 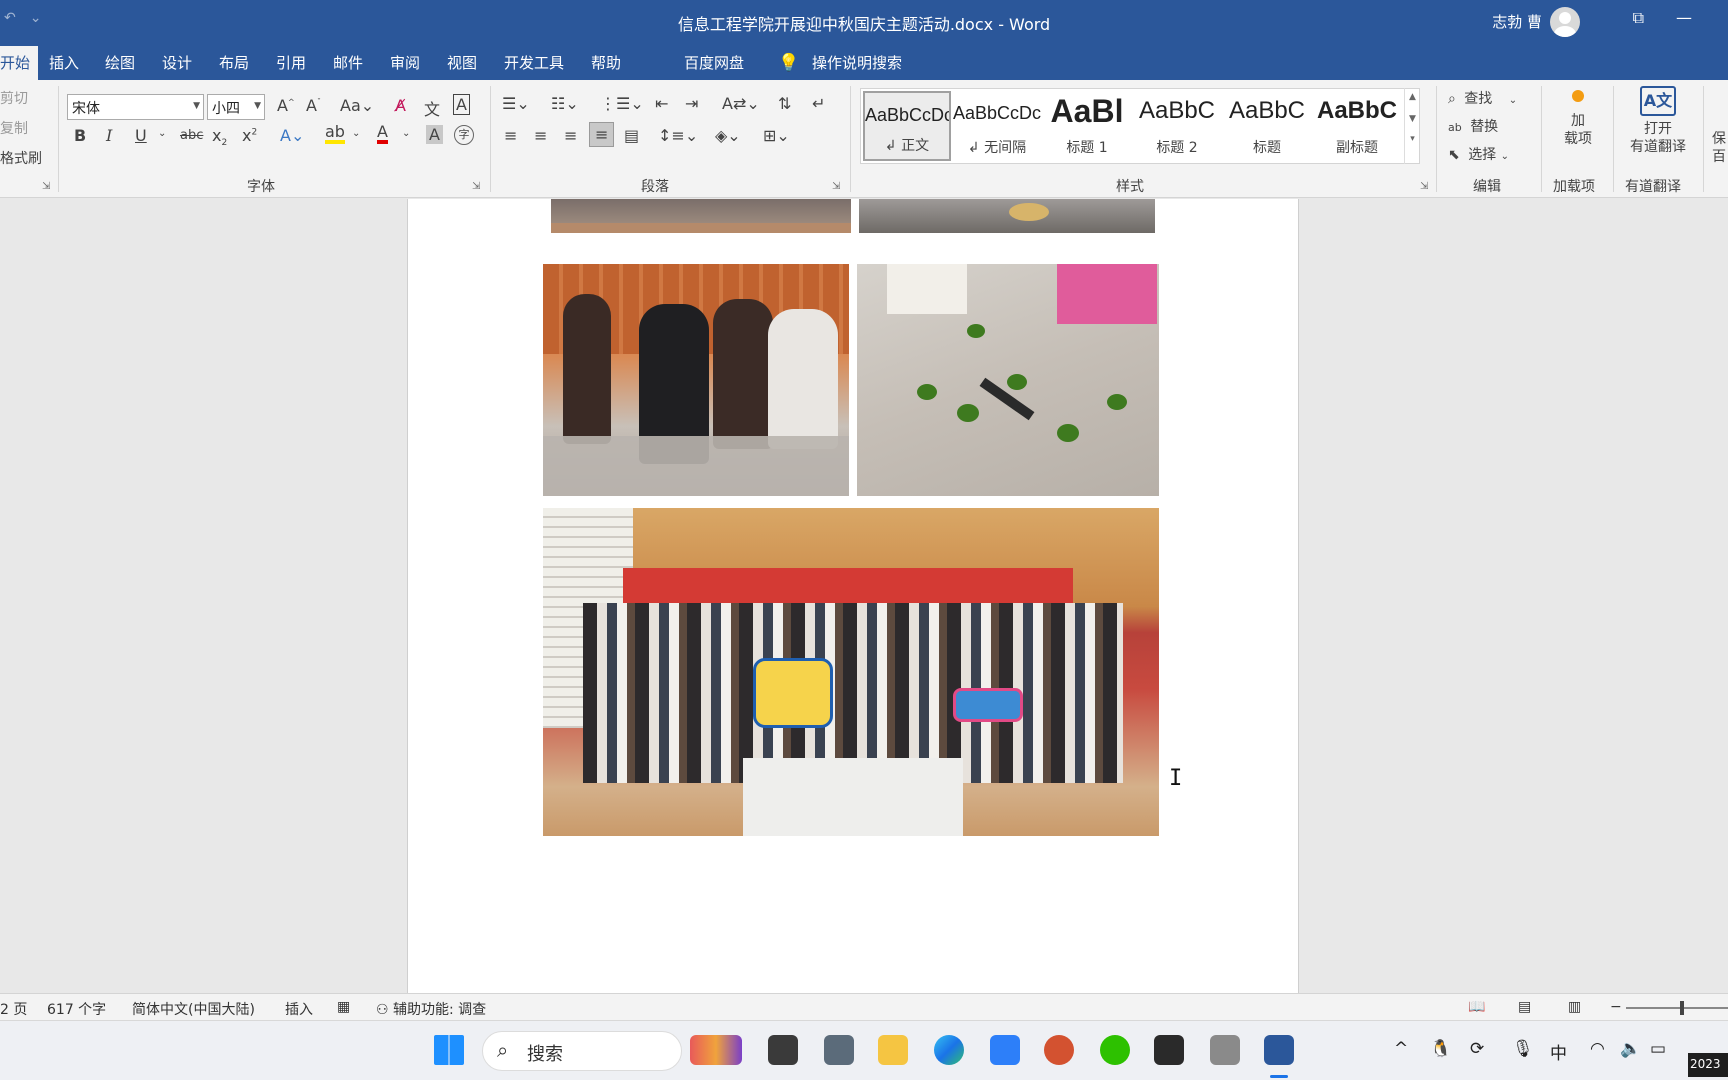 I want to click on taskbar-search: ⌕ 搜索, so click(x=582, y=1051).